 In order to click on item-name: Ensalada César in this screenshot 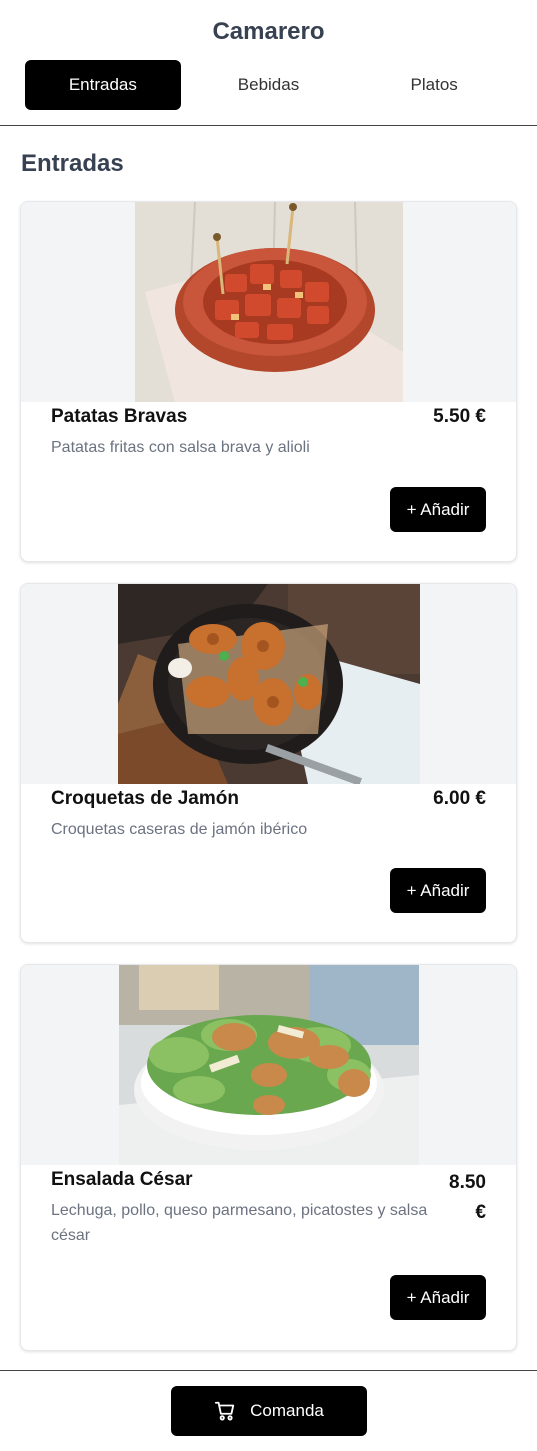, I will do `click(122, 1179)`.